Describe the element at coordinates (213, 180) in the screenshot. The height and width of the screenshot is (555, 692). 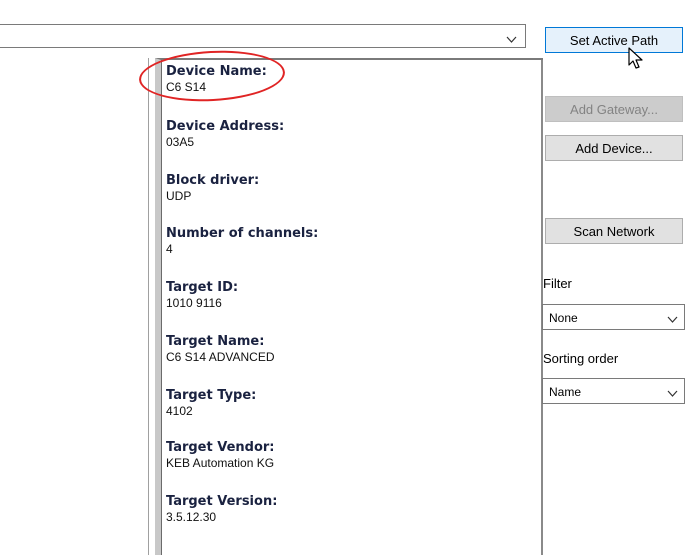
I see `field-label: Block driver:` at that location.